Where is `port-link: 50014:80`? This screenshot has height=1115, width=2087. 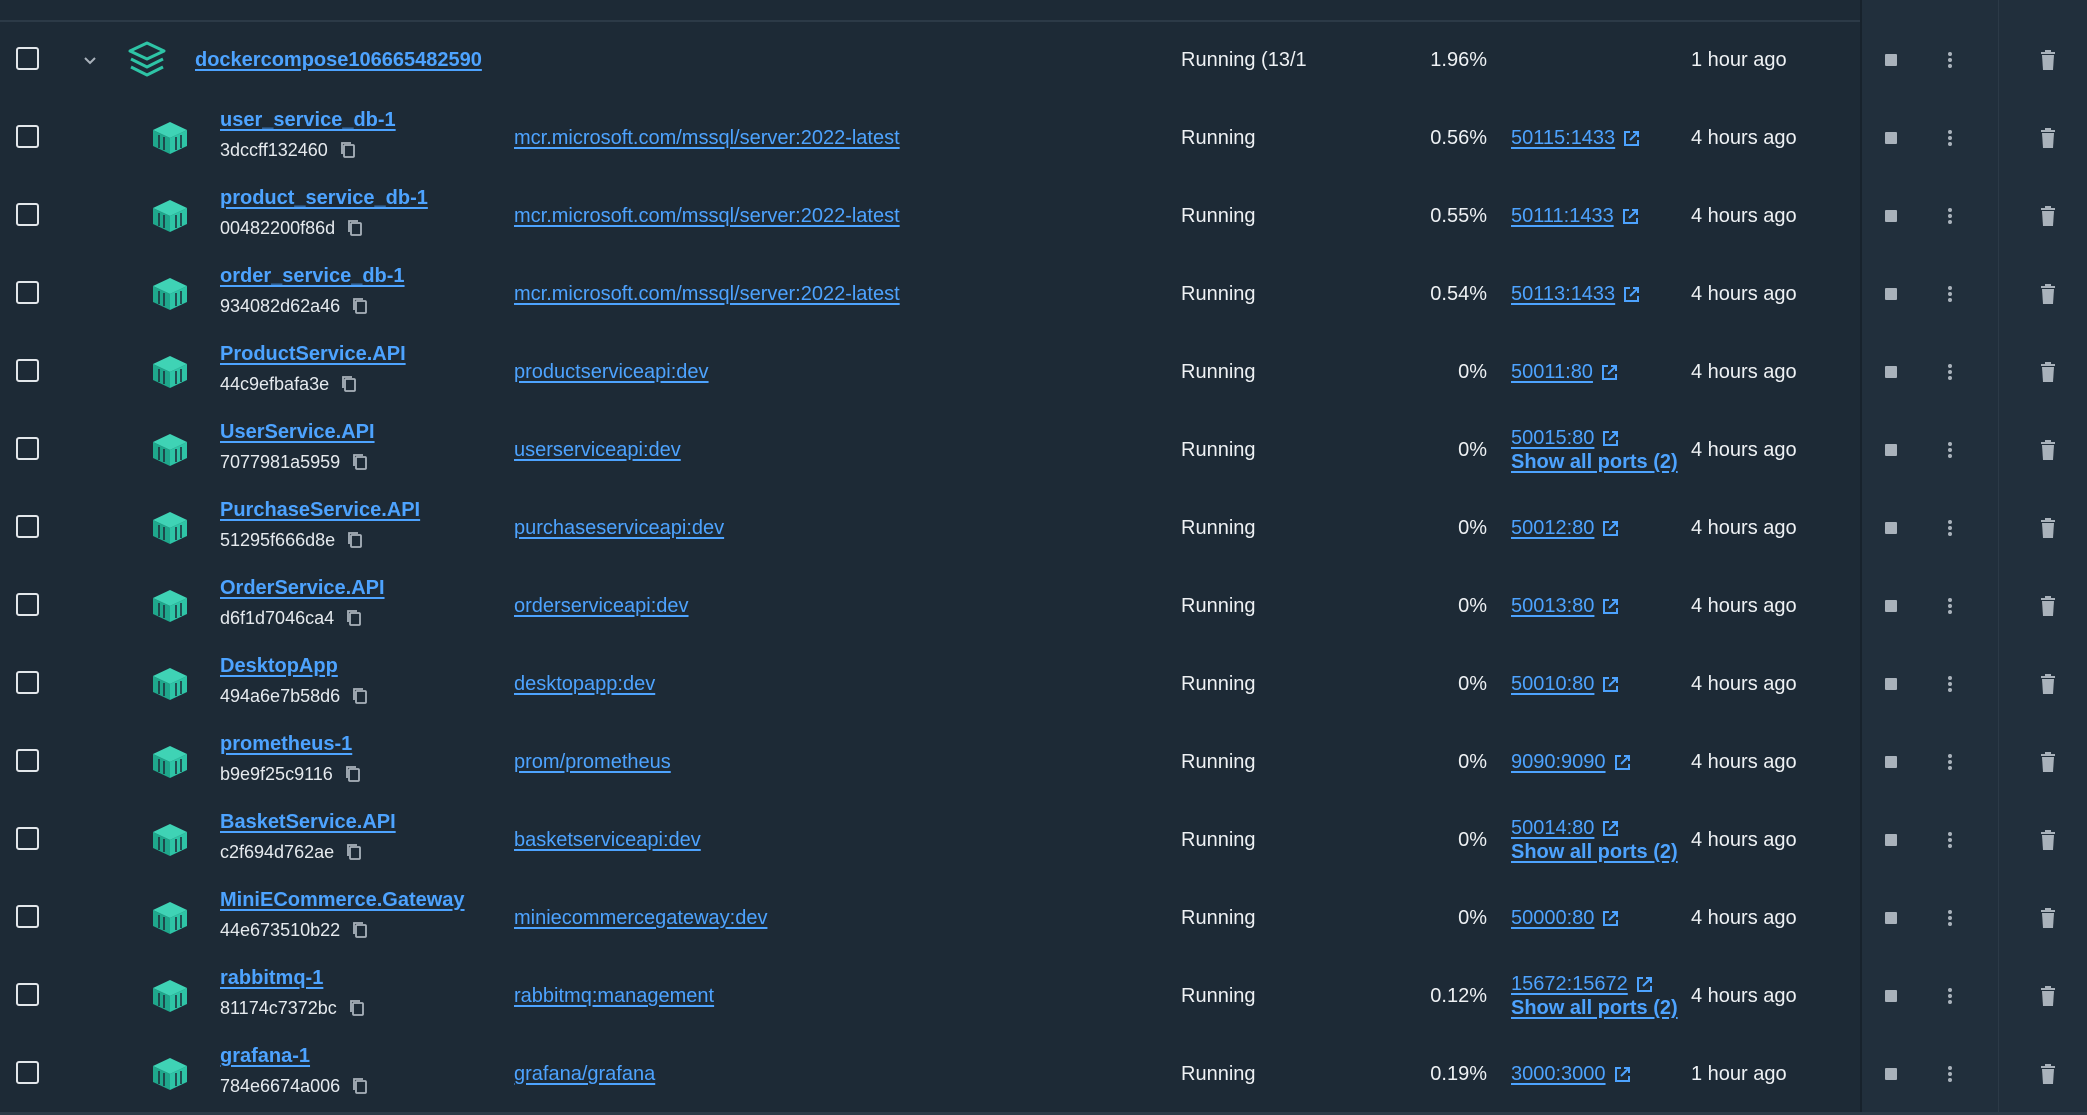 port-link: 50014:80 is located at coordinates (1552, 828).